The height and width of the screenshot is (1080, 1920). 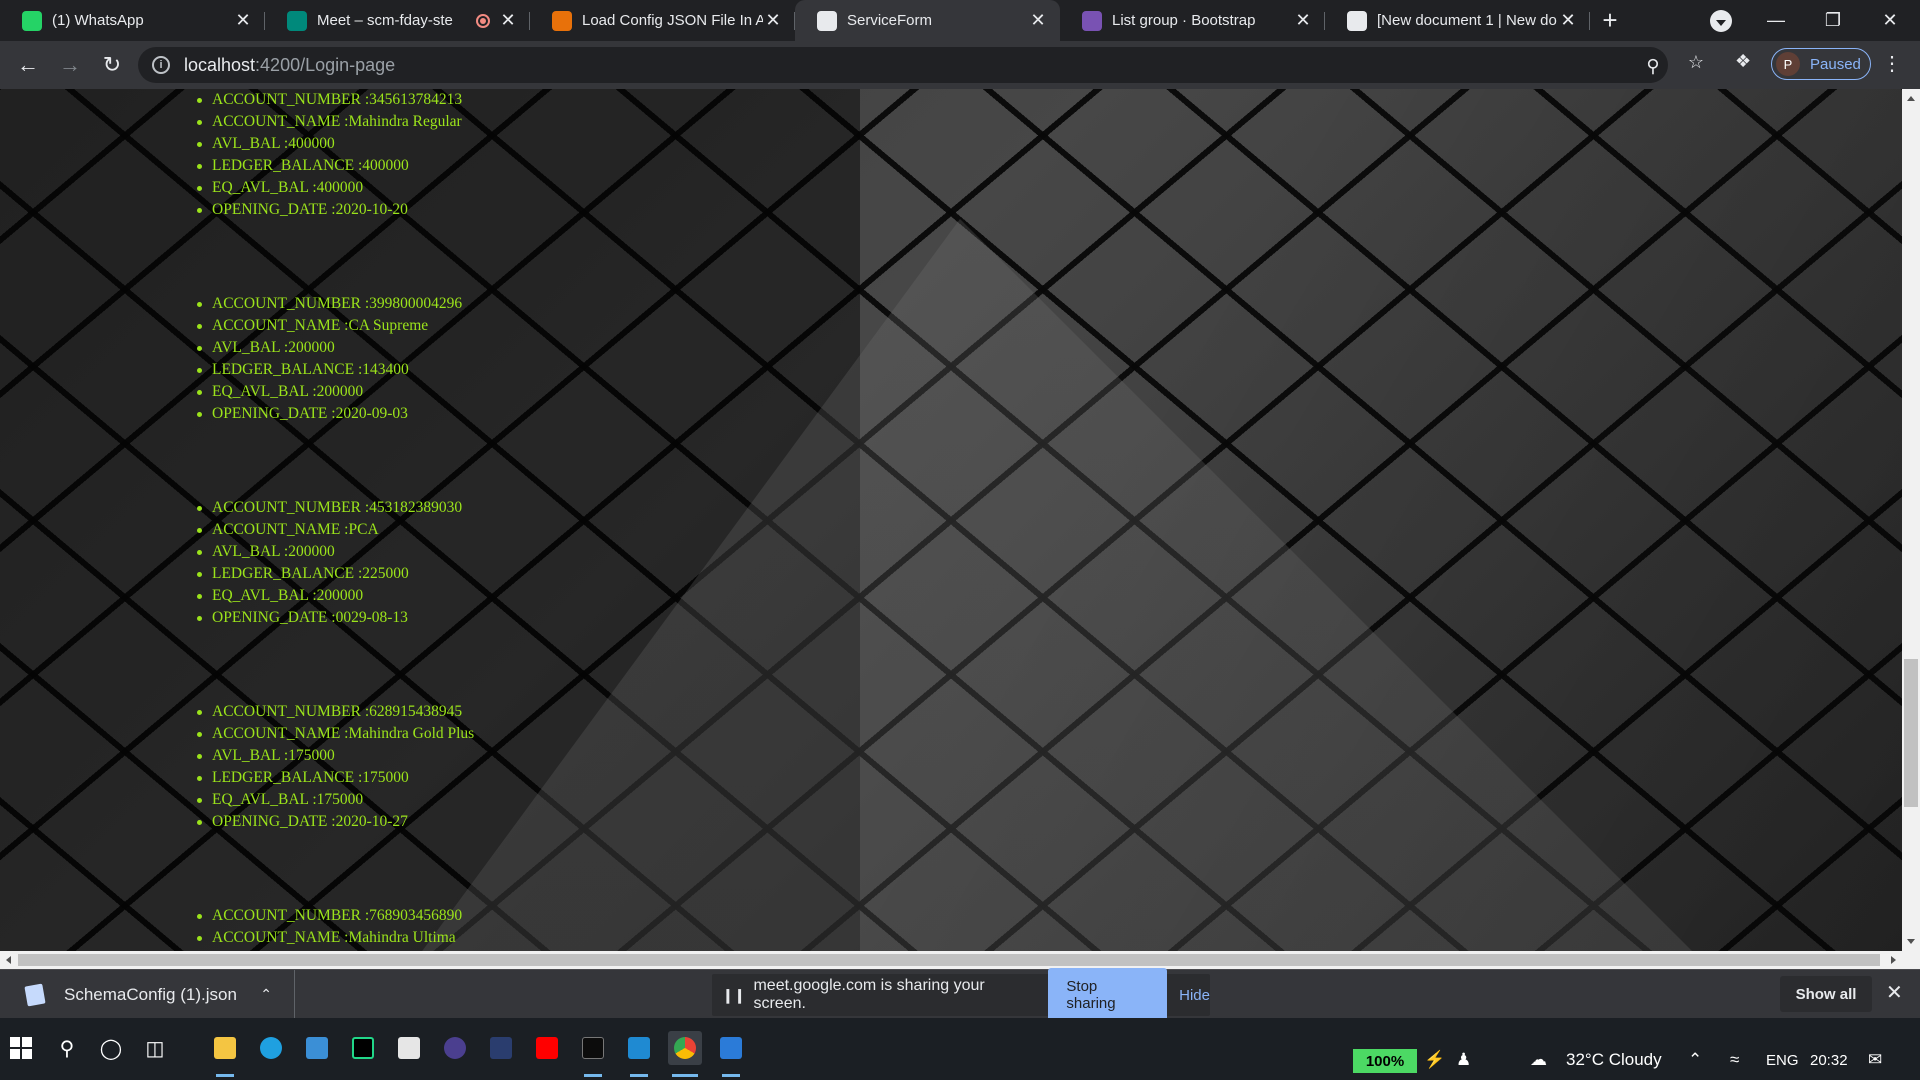 I want to click on tab-2: Load Config JSON File In Ar ✕, so click(x=662, y=20).